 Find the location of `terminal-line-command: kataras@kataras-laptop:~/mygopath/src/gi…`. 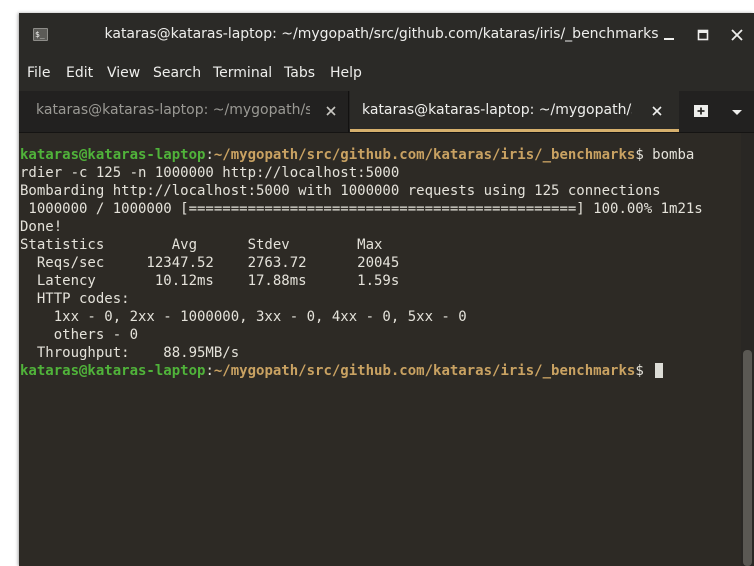

terminal-line-command: kataras@kataras-laptop:~/mygopath/src/gi… is located at coordinates (357, 155).